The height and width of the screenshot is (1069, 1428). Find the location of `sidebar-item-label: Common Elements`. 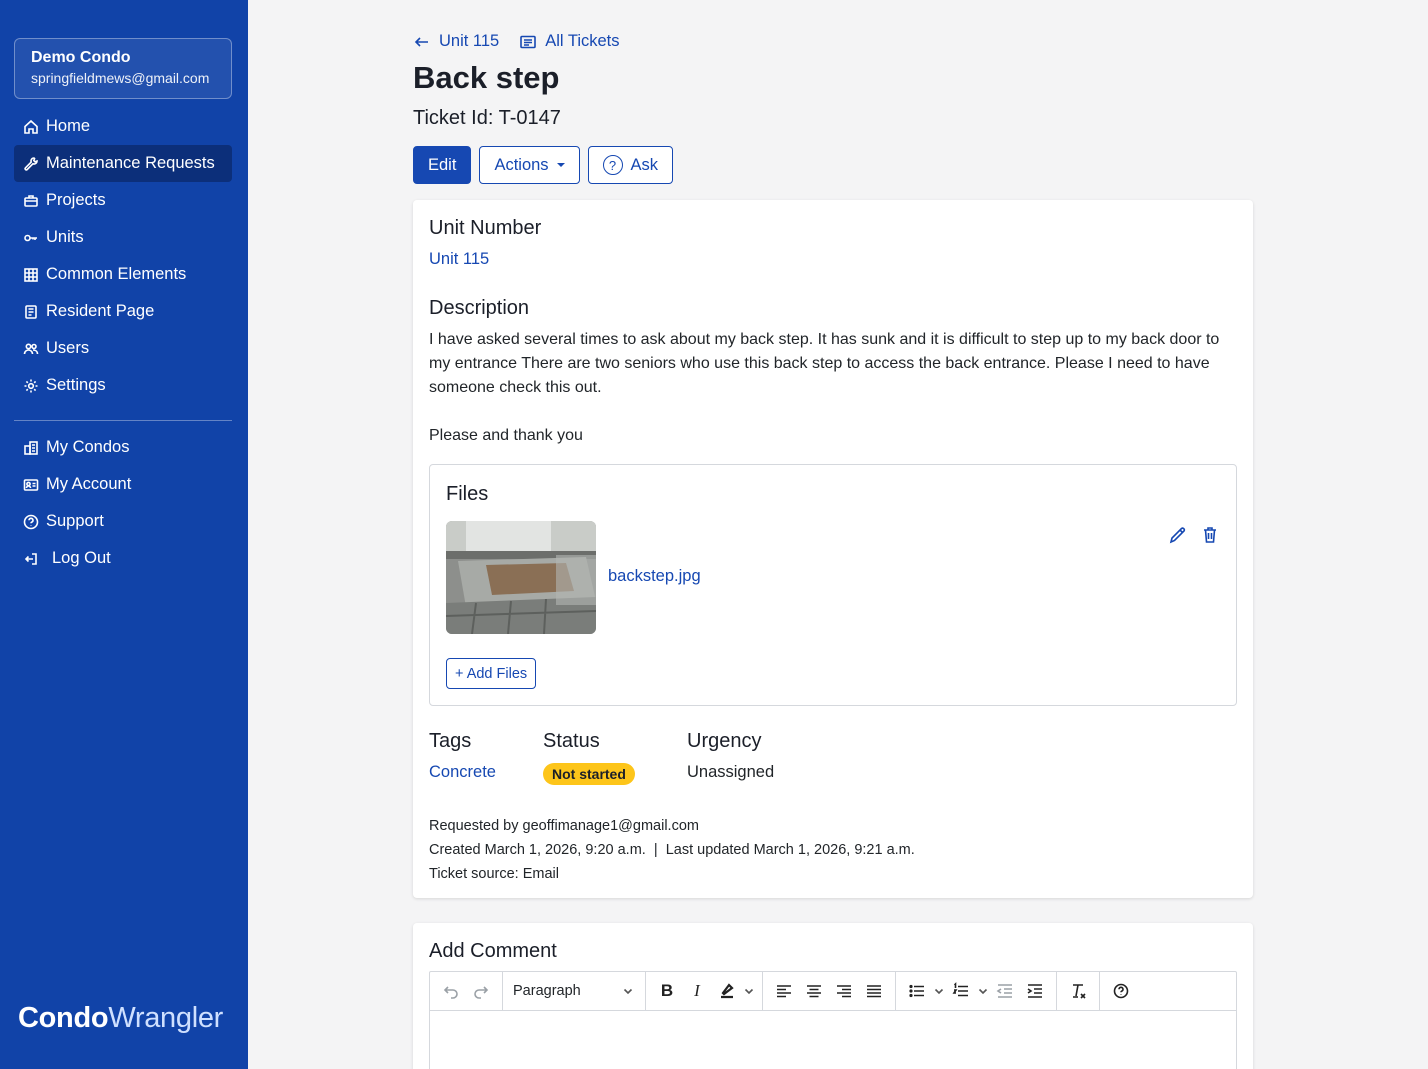

sidebar-item-label: Common Elements is located at coordinates (116, 274).